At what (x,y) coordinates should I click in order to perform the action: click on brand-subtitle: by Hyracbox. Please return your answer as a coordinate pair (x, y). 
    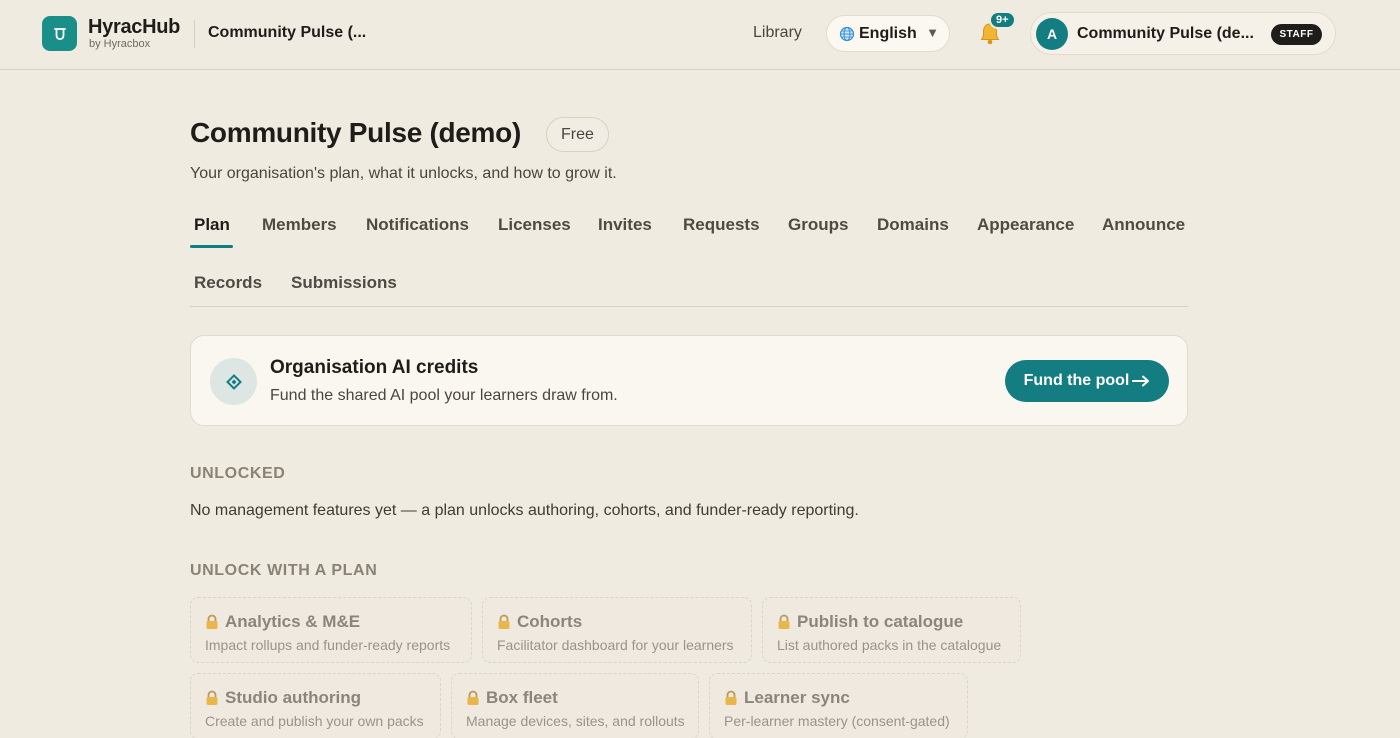
    Looking at the image, I should click on (120, 44).